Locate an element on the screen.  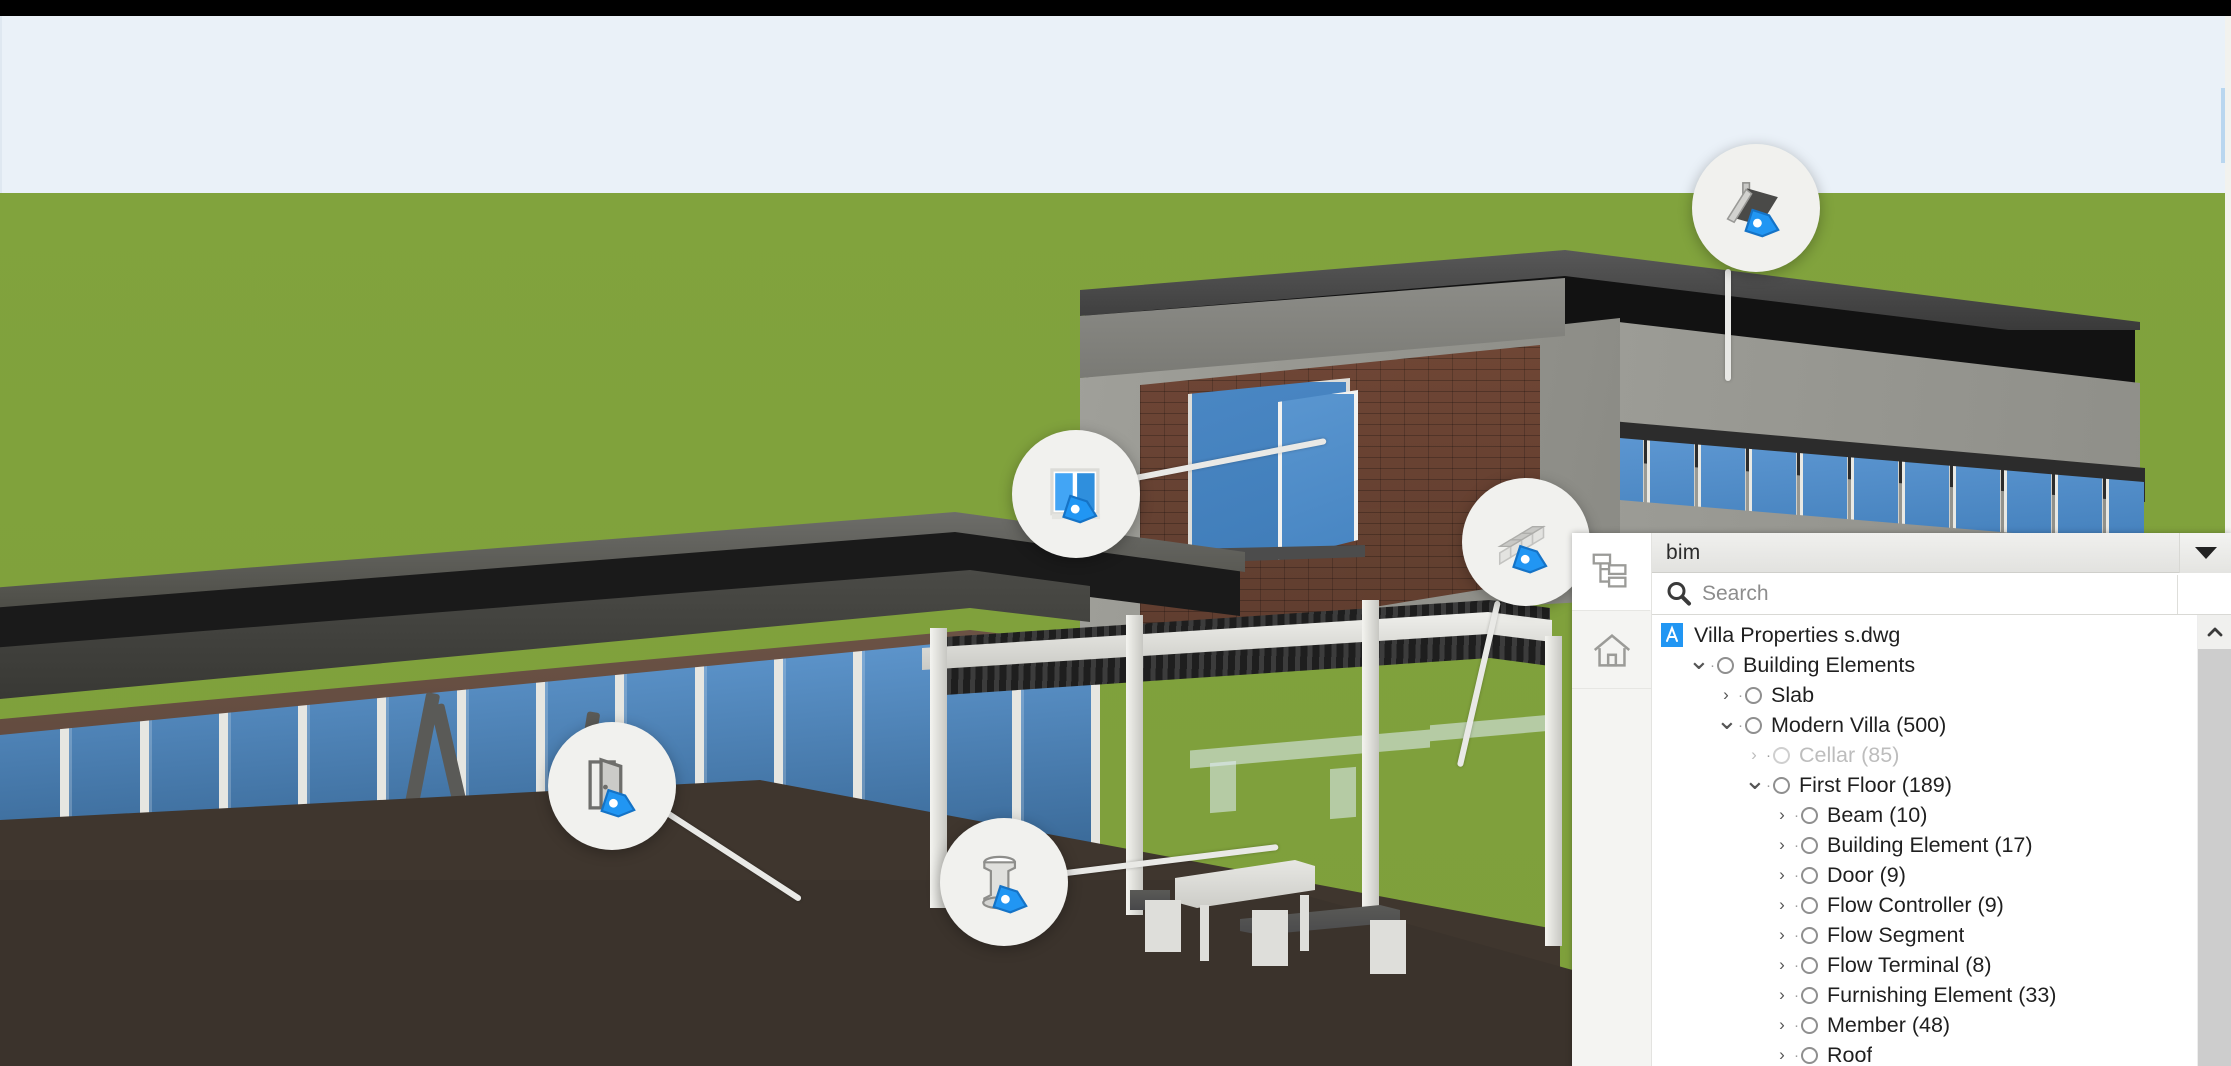
tree-row: ⌄ · Building Elements is located at coordinates (1924, 663).